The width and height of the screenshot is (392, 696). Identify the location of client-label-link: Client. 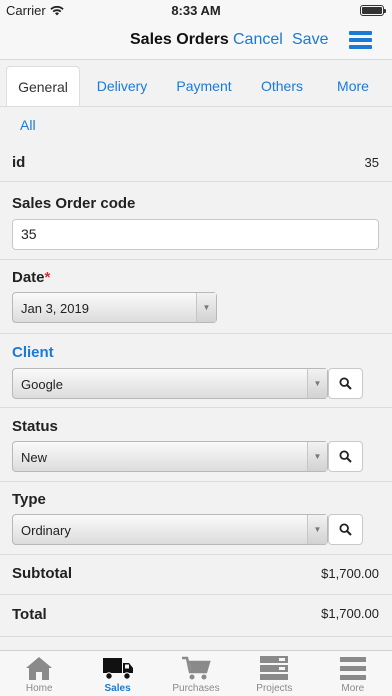
(33, 352).